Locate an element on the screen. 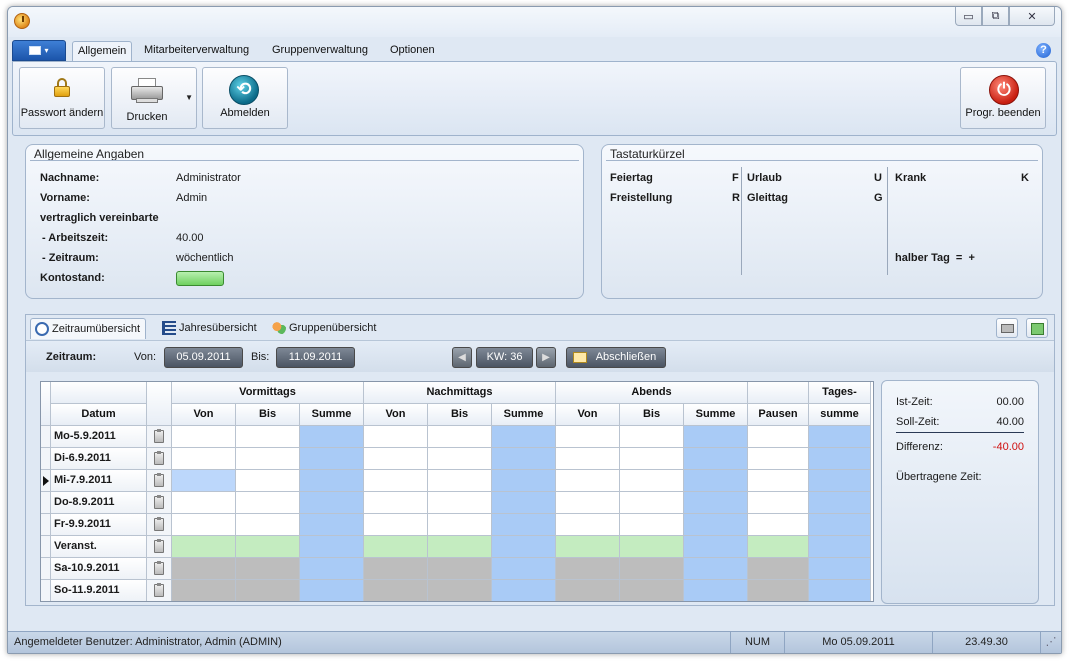  restore-button: ⧉ is located at coordinates (995, 16).